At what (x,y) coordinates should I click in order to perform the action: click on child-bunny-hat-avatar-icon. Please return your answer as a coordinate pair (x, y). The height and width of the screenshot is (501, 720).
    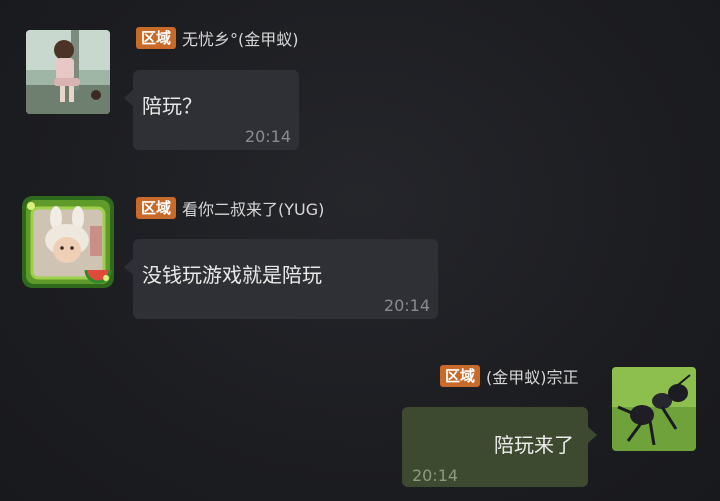
    Looking at the image, I should click on (68, 242).